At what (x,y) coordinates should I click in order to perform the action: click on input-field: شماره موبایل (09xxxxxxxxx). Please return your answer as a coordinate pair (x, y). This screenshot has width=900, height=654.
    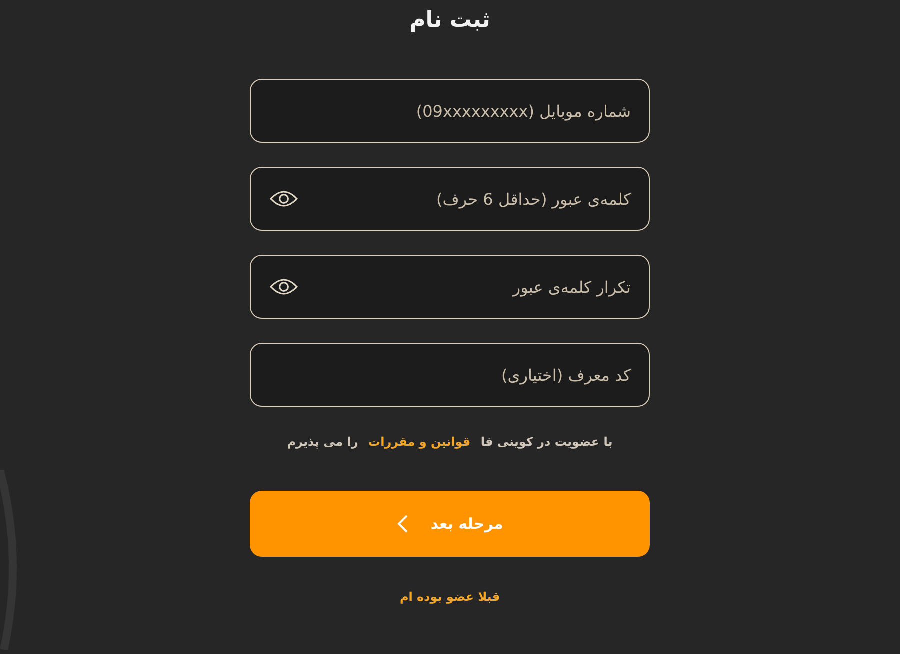
    Looking at the image, I should click on (450, 111).